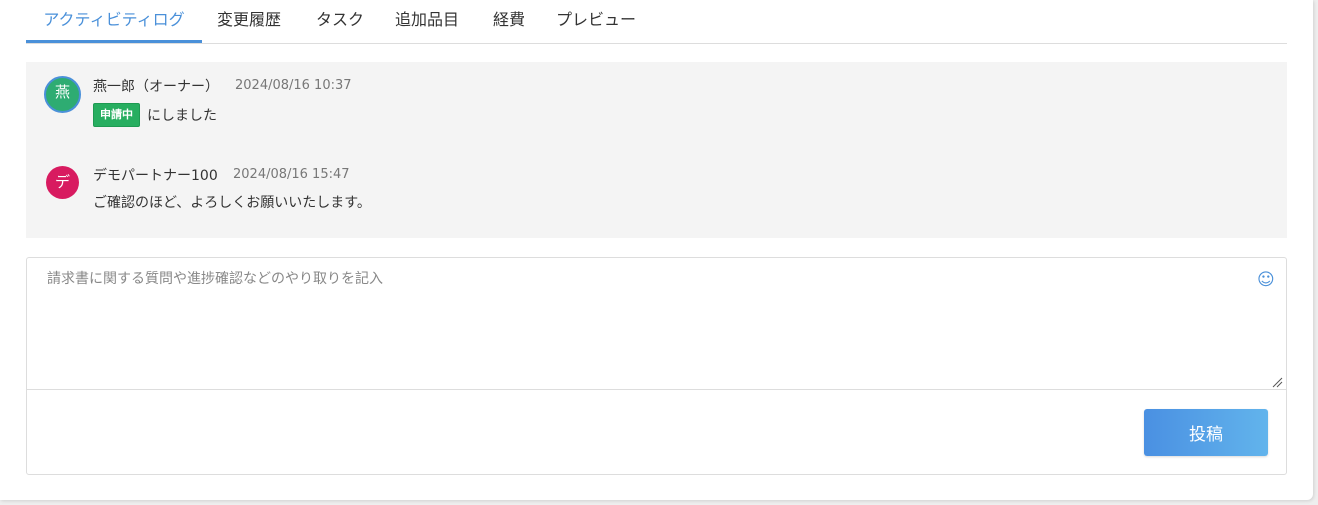  Describe the element at coordinates (182, 116) in the screenshot. I see `activity-message: にしました` at that location.